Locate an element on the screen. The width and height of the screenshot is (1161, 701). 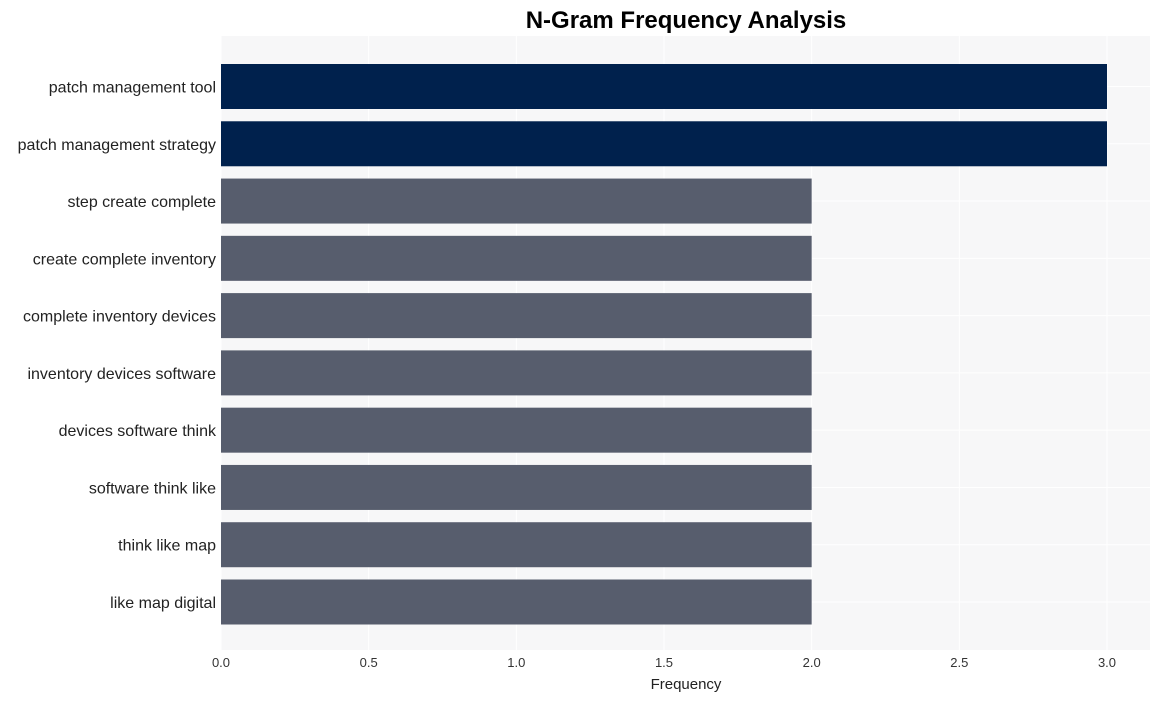
bar-create-complete-inventory is located at coordinates (516, 258).